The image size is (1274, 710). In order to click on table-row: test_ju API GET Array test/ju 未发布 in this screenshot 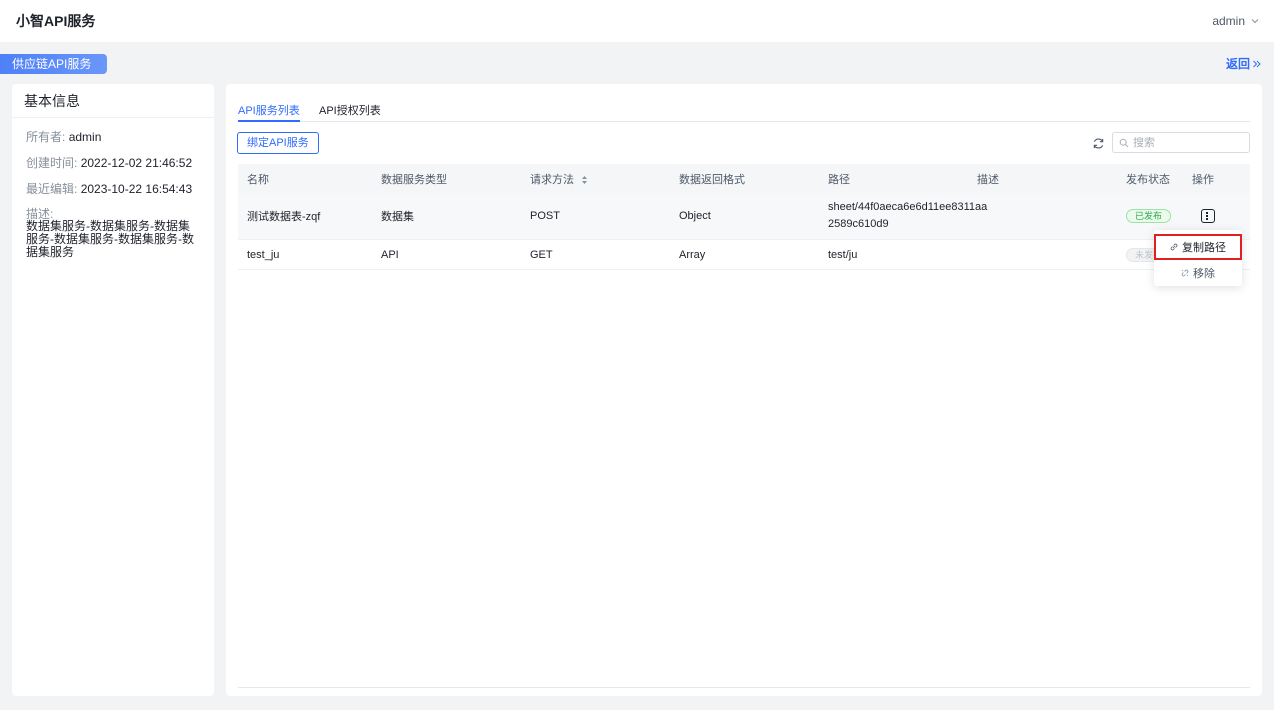, I will do `click(744, 255)`.